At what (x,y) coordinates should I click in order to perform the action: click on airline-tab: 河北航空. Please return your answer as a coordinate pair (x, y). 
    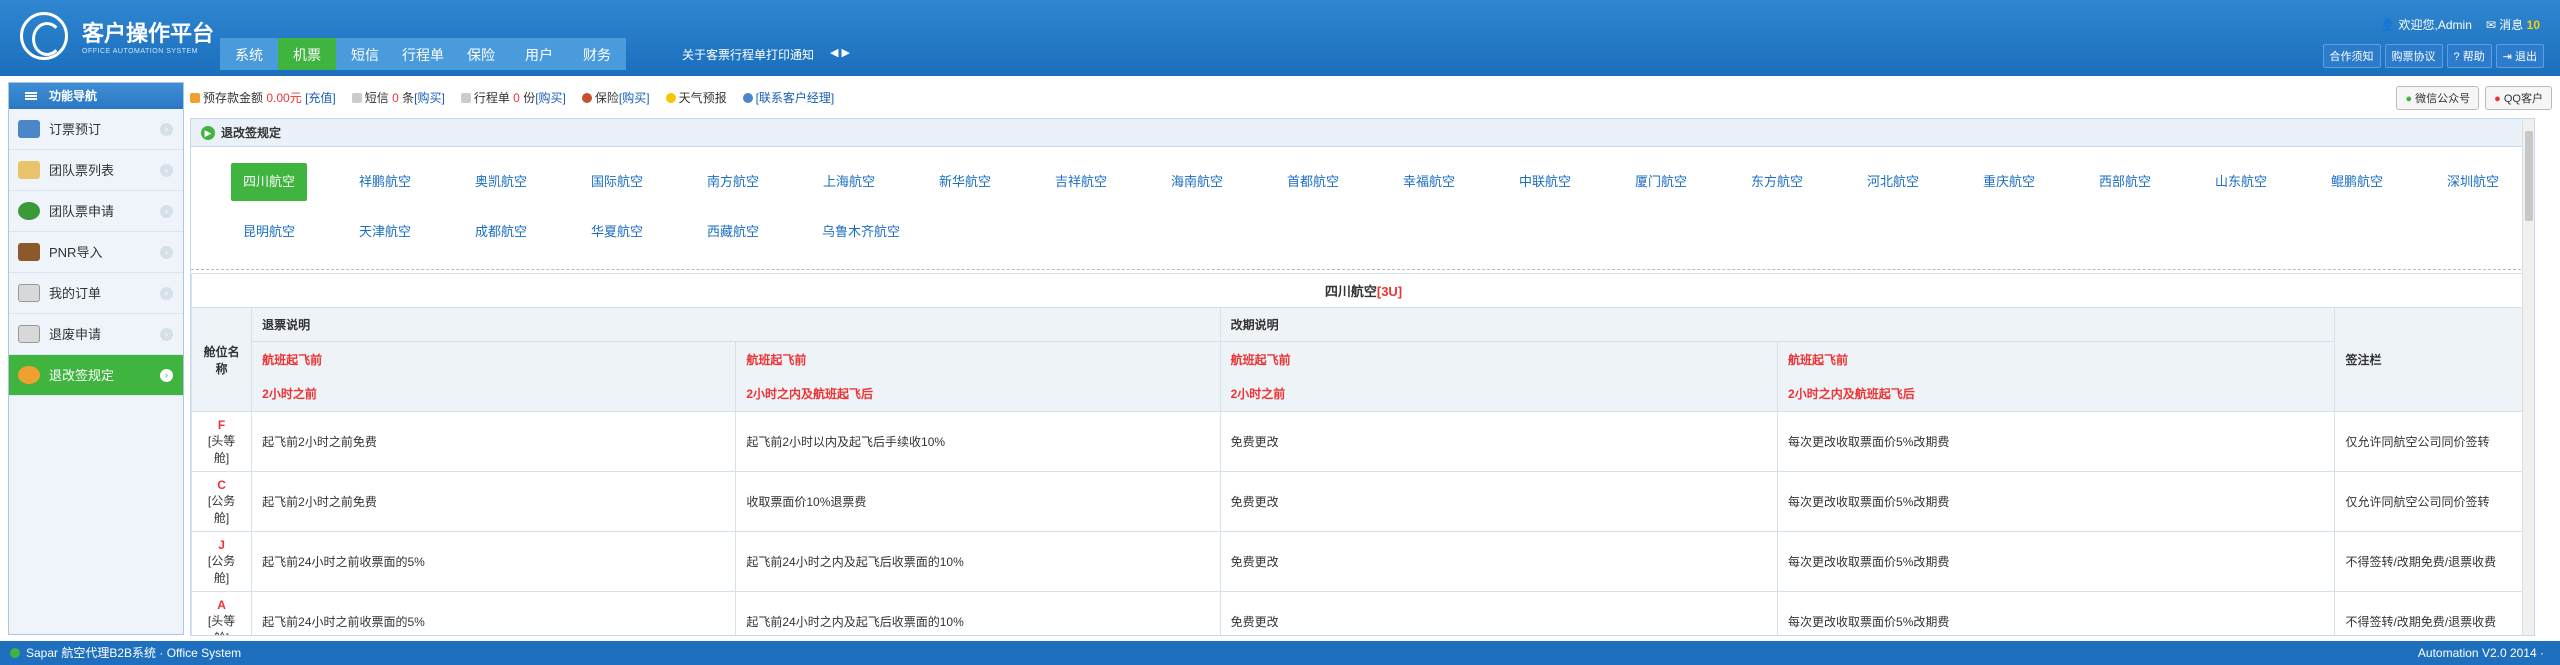
    Looking at the image, I should click on (1893, 182).